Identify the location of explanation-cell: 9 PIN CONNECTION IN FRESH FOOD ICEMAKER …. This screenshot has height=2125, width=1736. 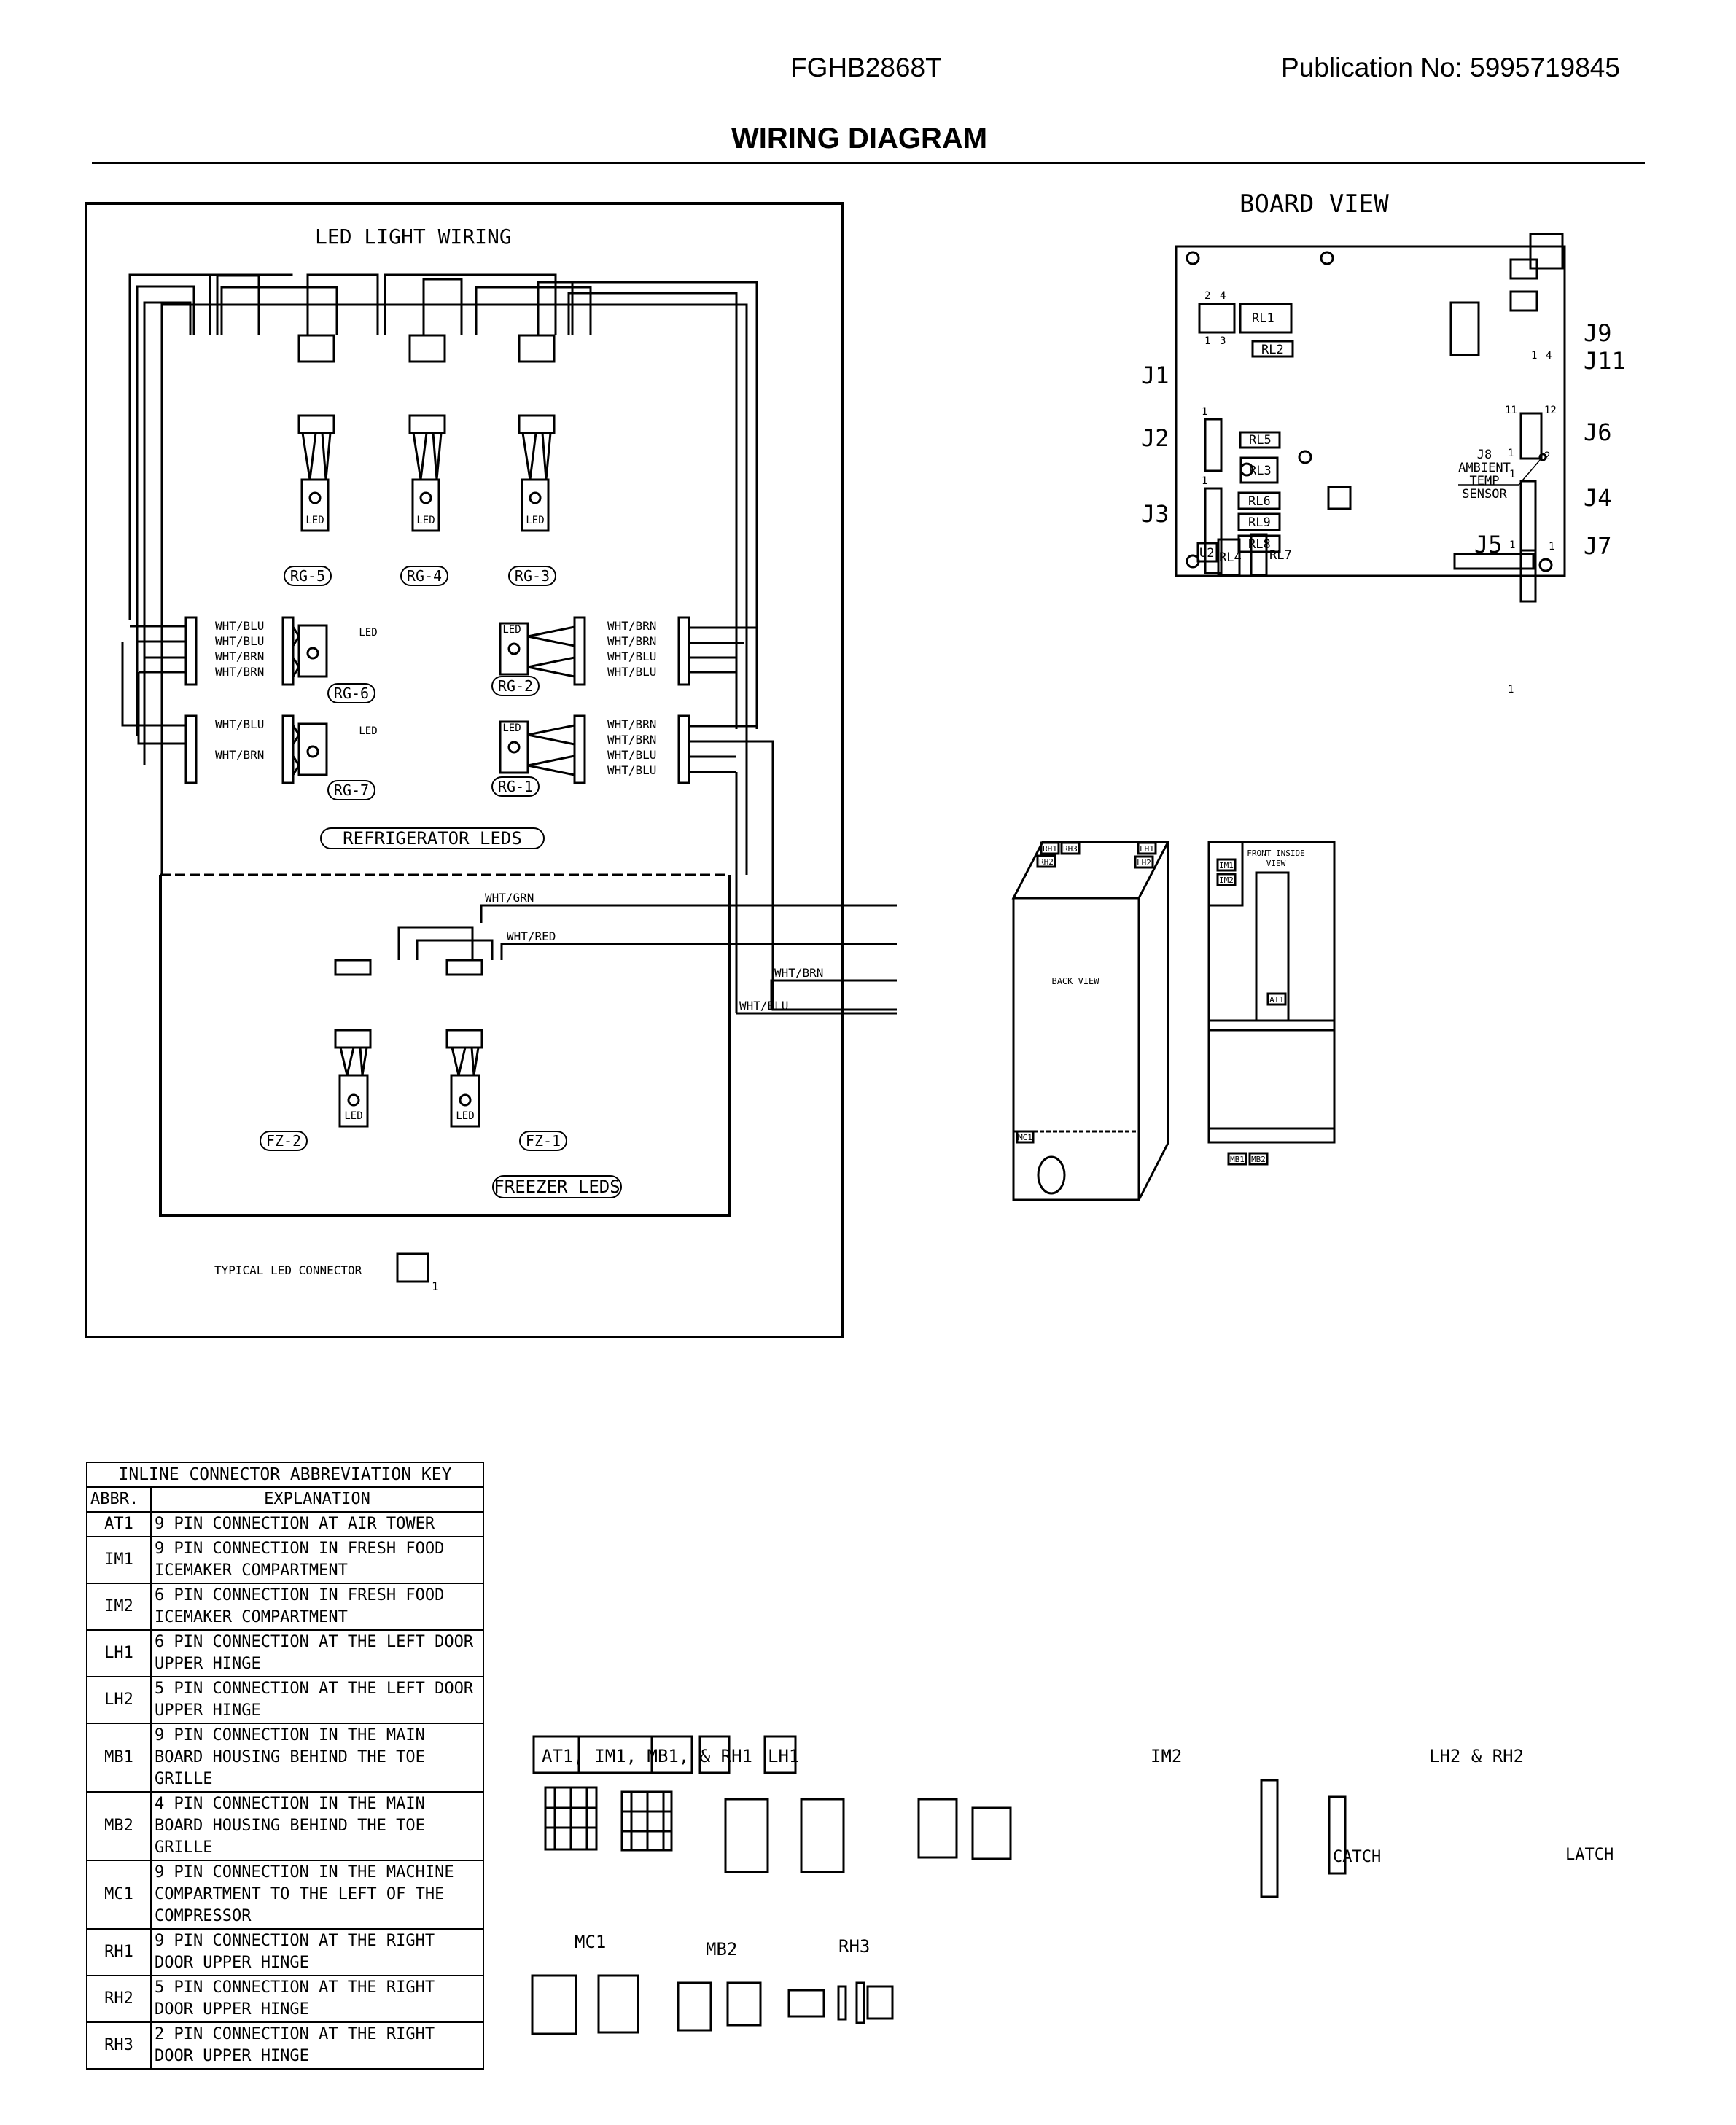
(317, 1560).